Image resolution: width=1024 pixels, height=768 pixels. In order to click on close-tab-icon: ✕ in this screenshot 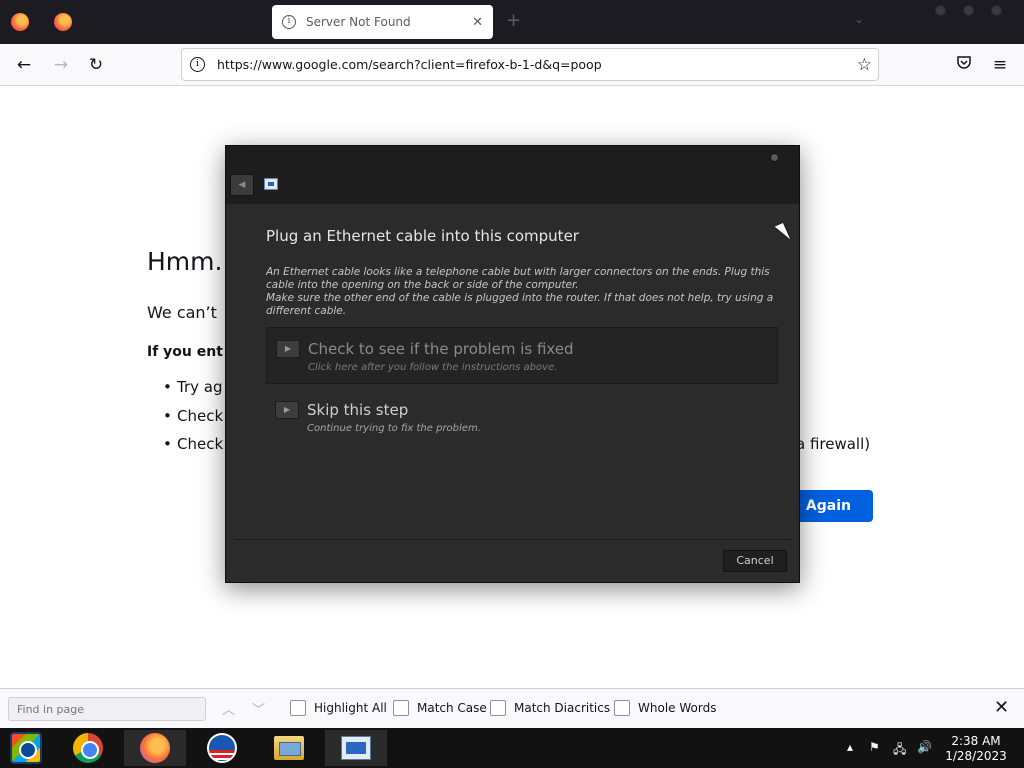, I will do `click(477, 22)`.